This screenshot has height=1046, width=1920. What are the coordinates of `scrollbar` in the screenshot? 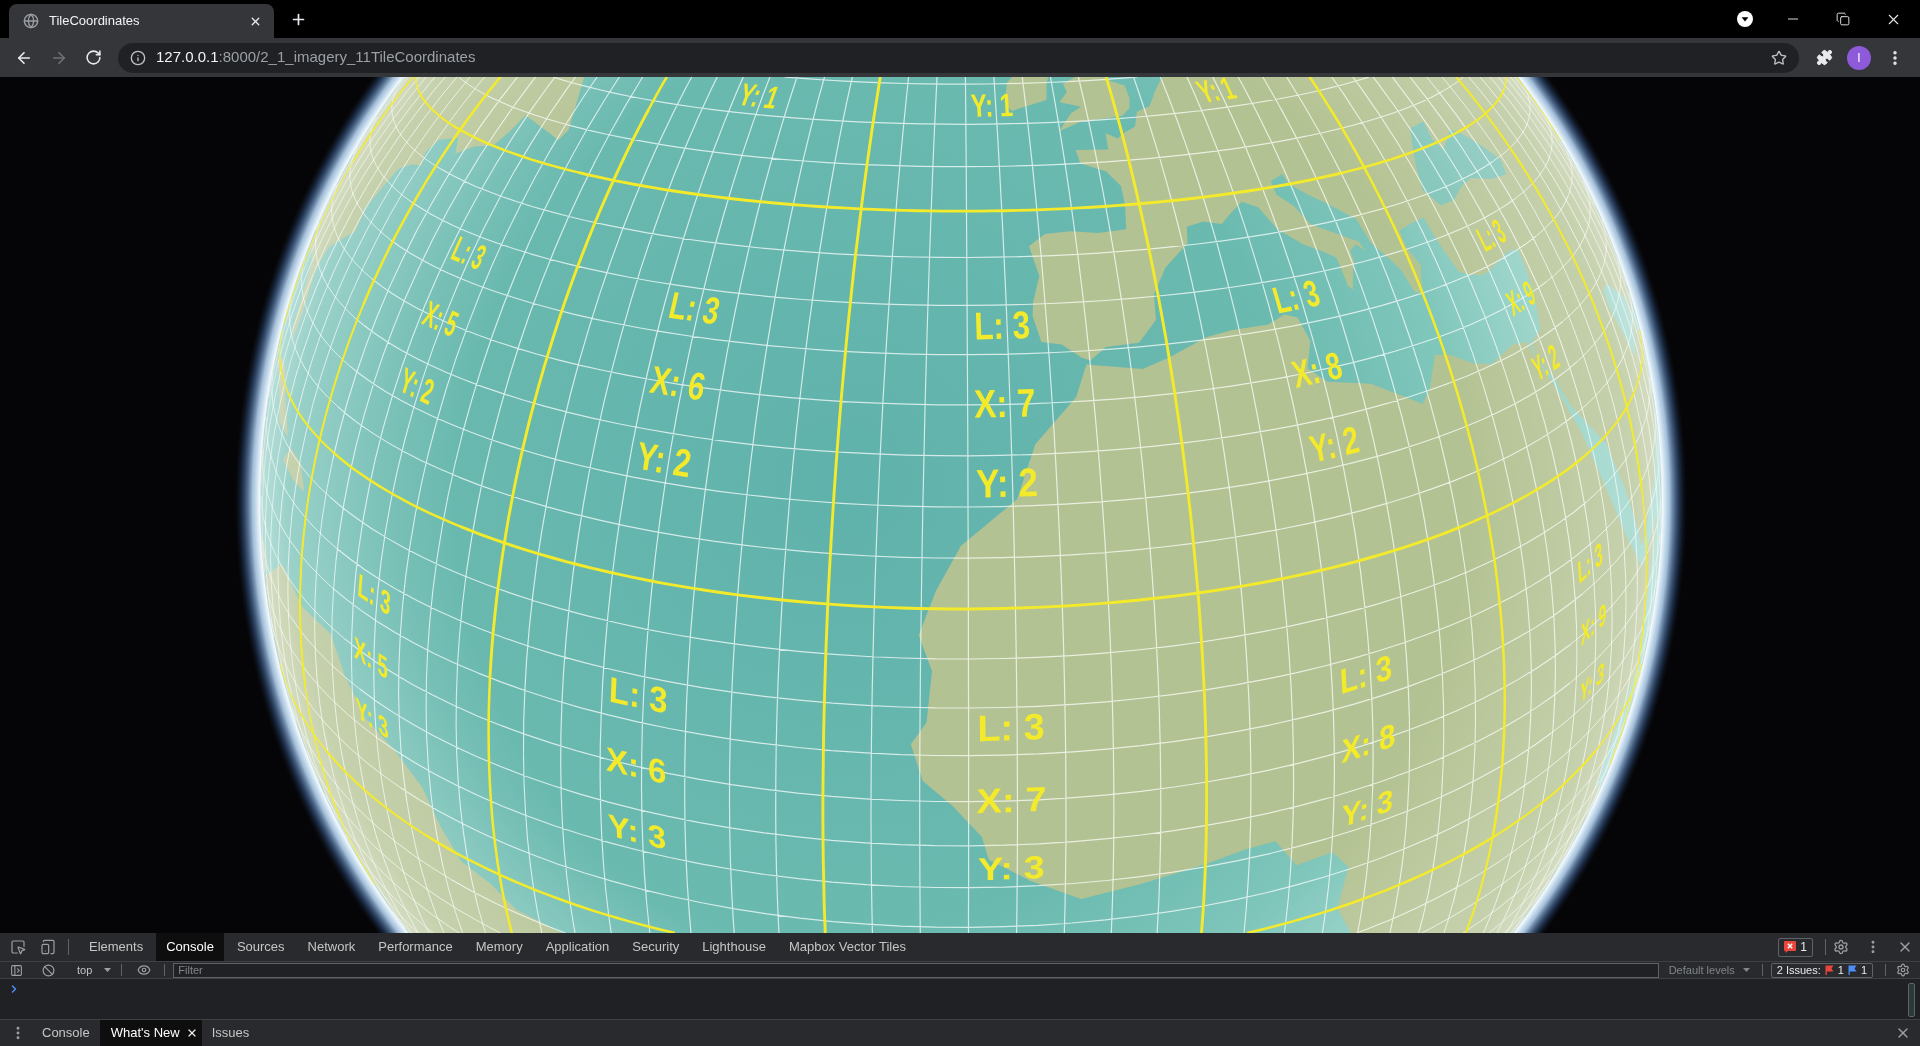 It's located at (1911, 1000).